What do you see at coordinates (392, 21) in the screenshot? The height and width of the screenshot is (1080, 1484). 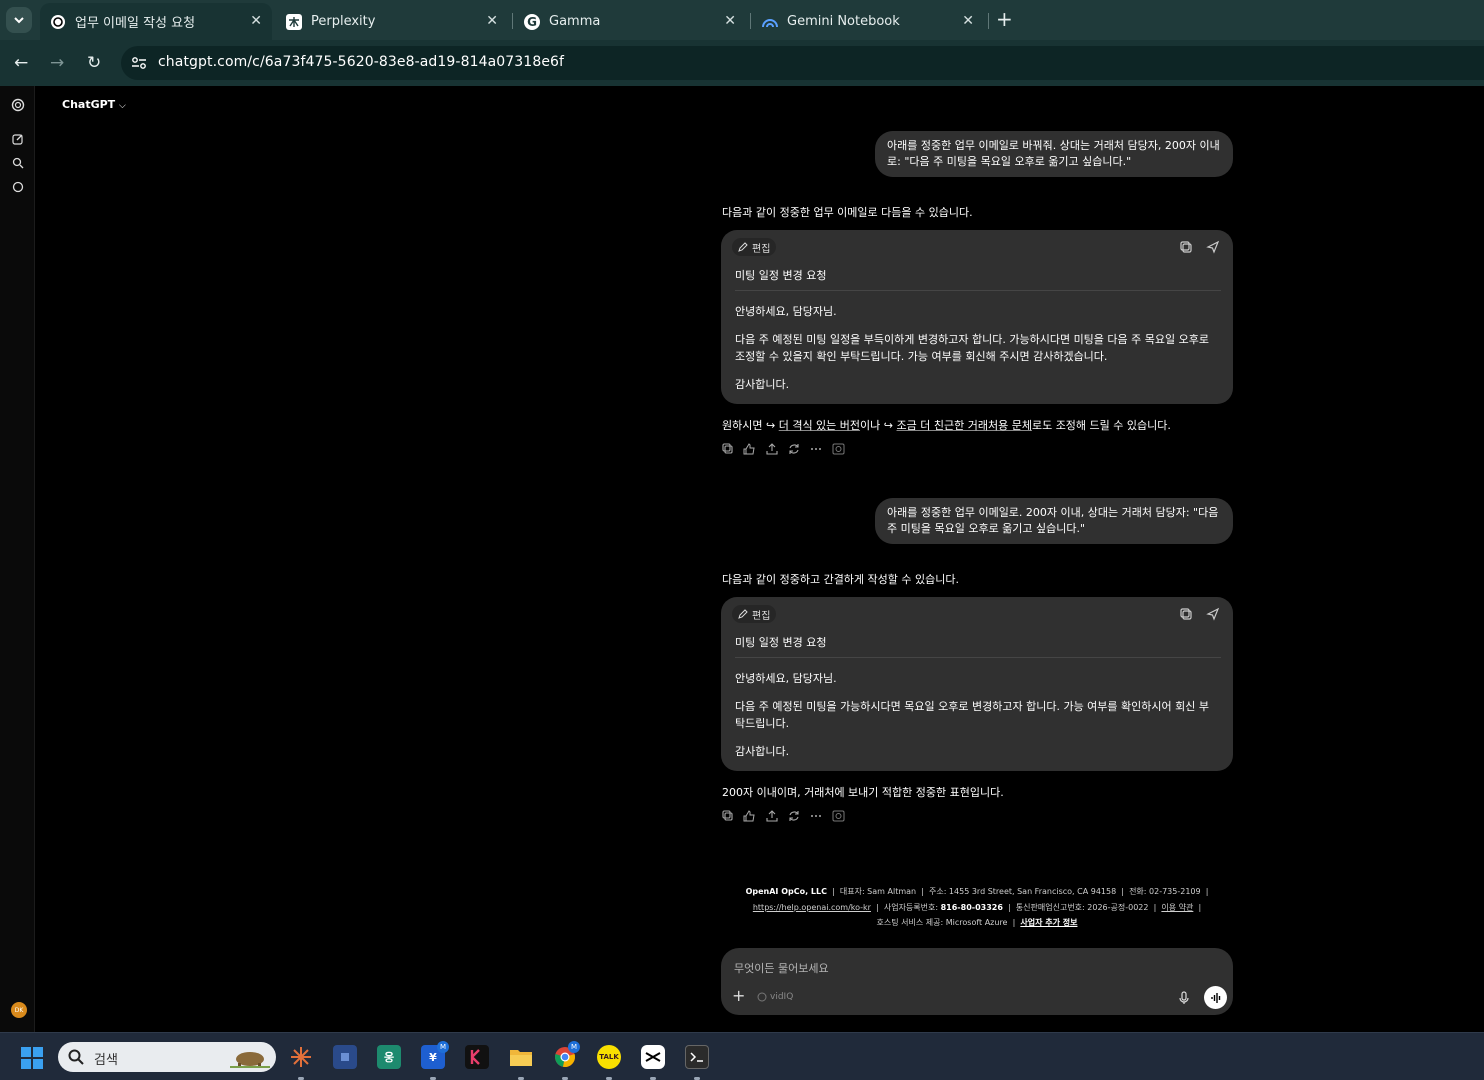 I see `tab-perplexity: Perplexity ✕` at bounding box center [392, 21].